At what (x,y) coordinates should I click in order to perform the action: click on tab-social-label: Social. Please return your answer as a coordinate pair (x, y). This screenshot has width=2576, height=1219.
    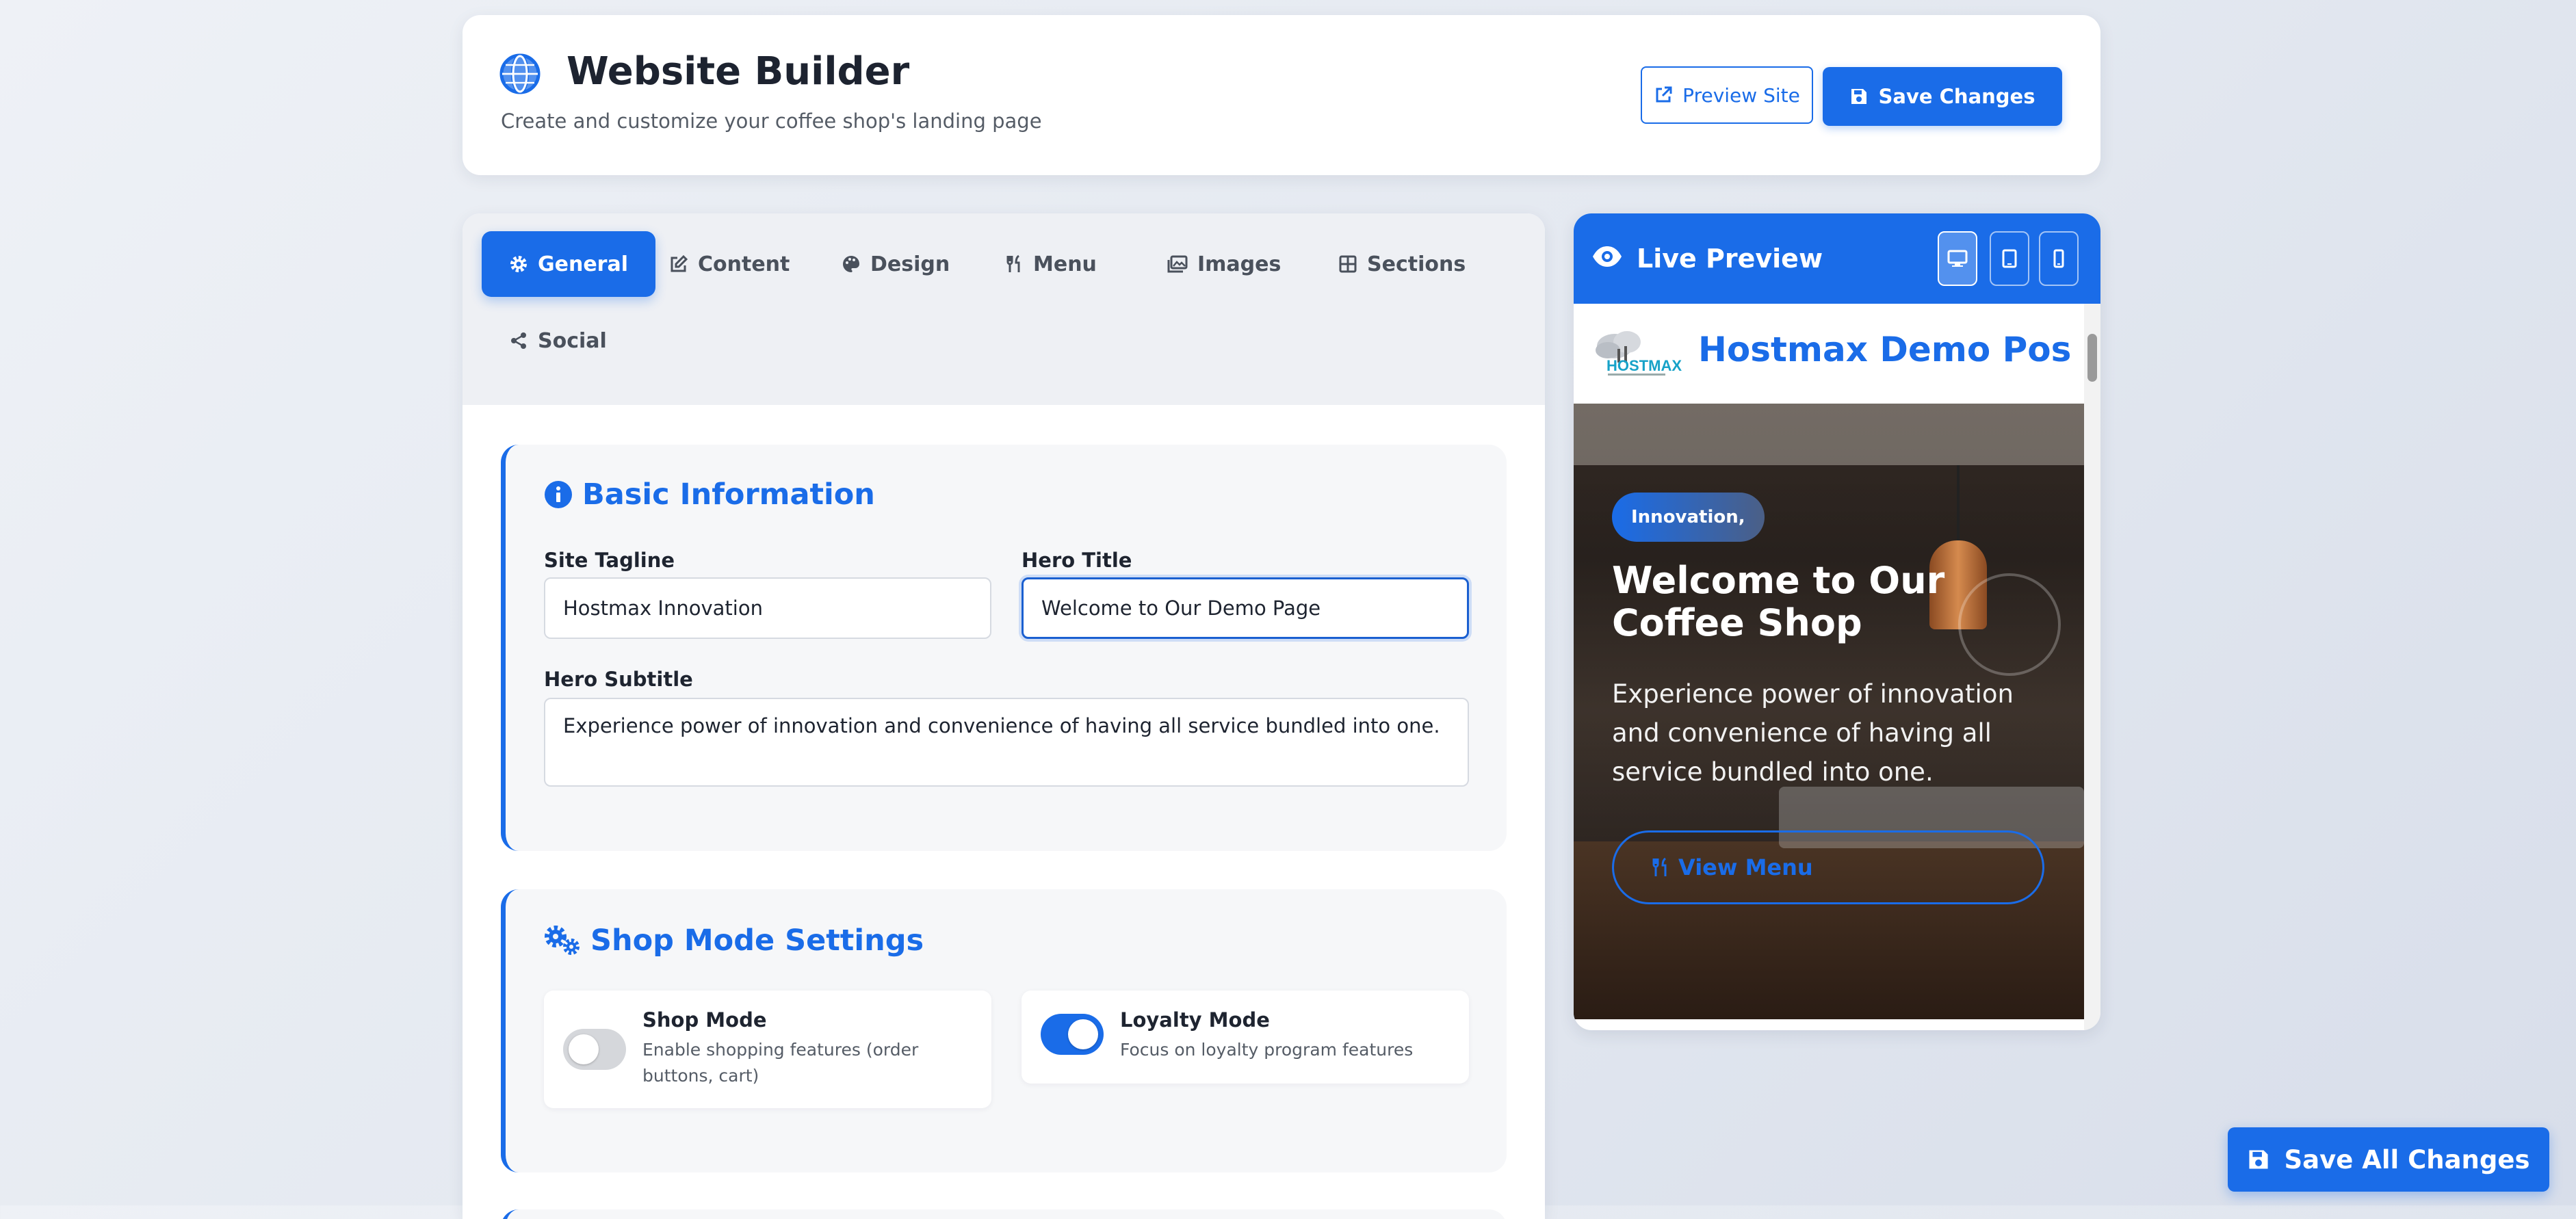
    Looking at the image, I should click on (572, 341).